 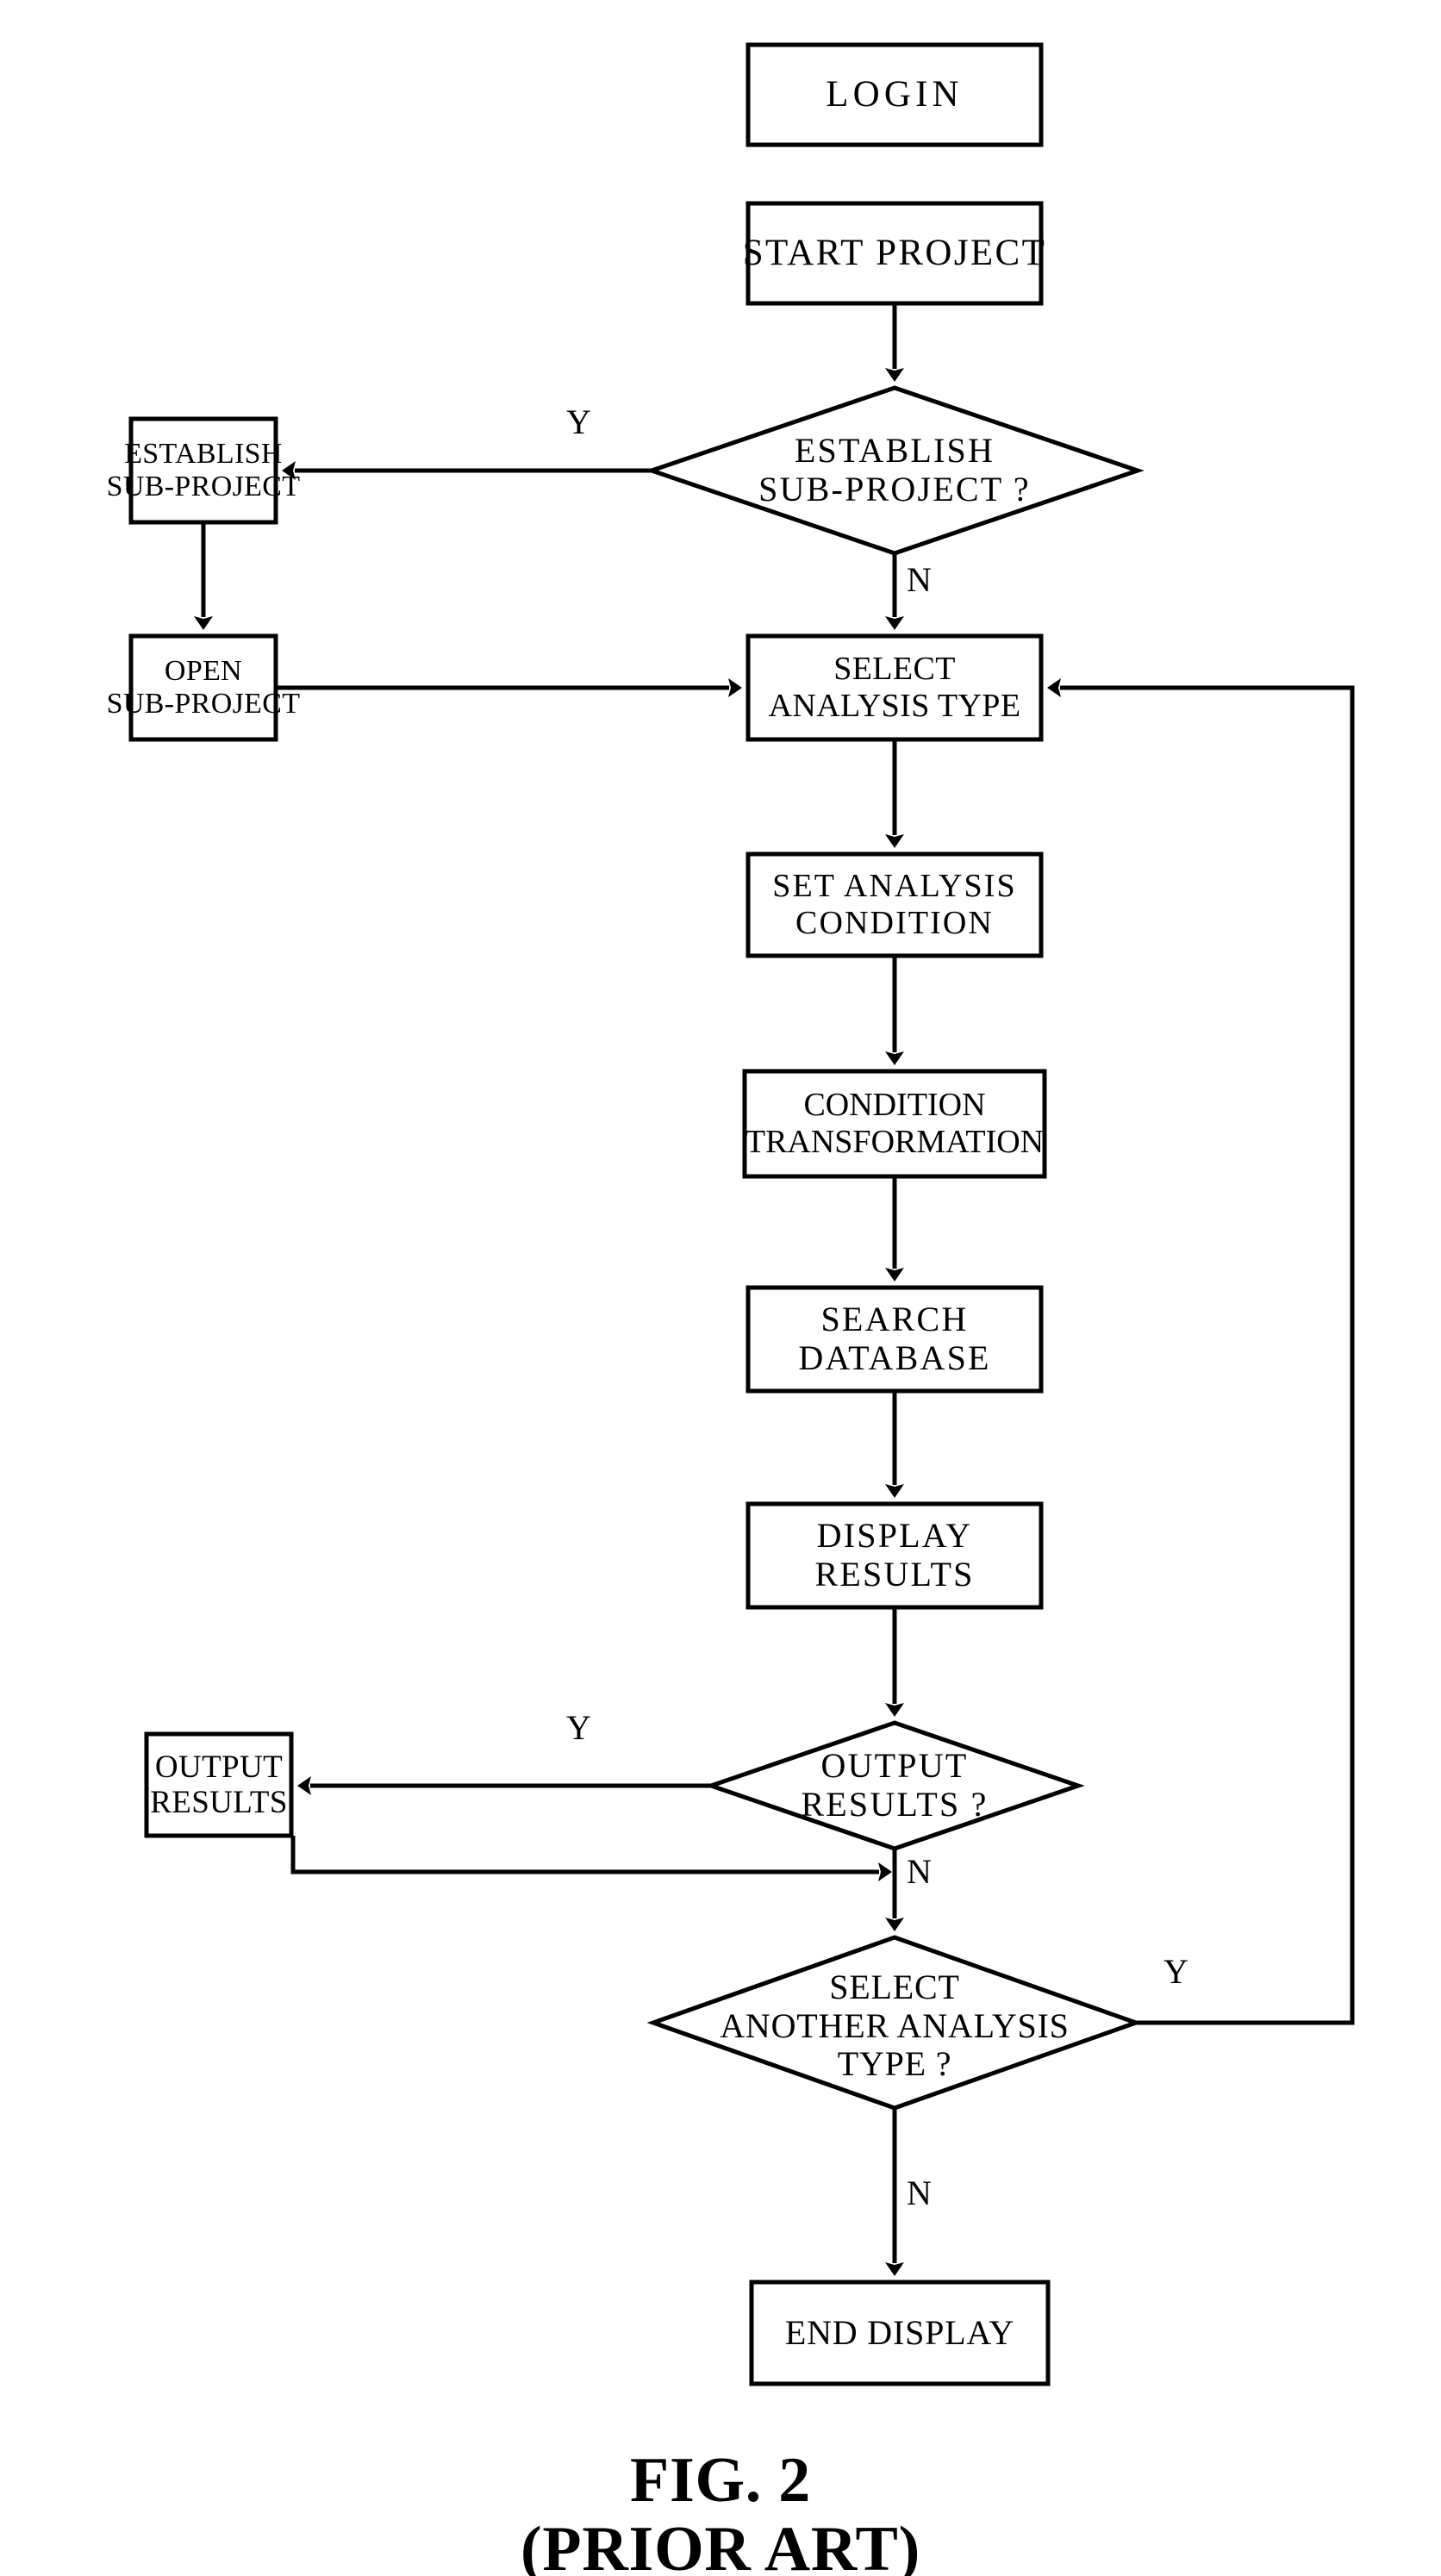 What do you see at coordinates (919, 2193) in the screenshot?
I see `edge-label-another-no: N` at bounding box center [919, 2193].